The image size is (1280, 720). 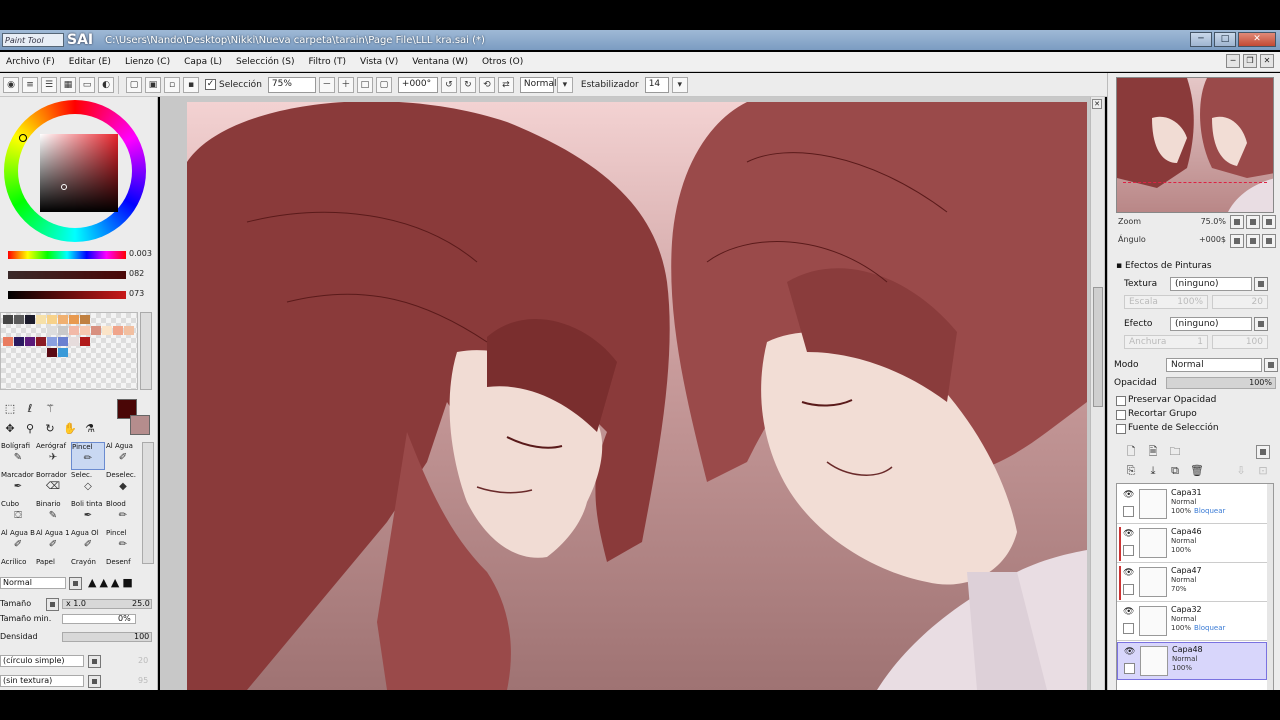 I want to click on hue-slider: 0.003, so click(x=78, y=256).